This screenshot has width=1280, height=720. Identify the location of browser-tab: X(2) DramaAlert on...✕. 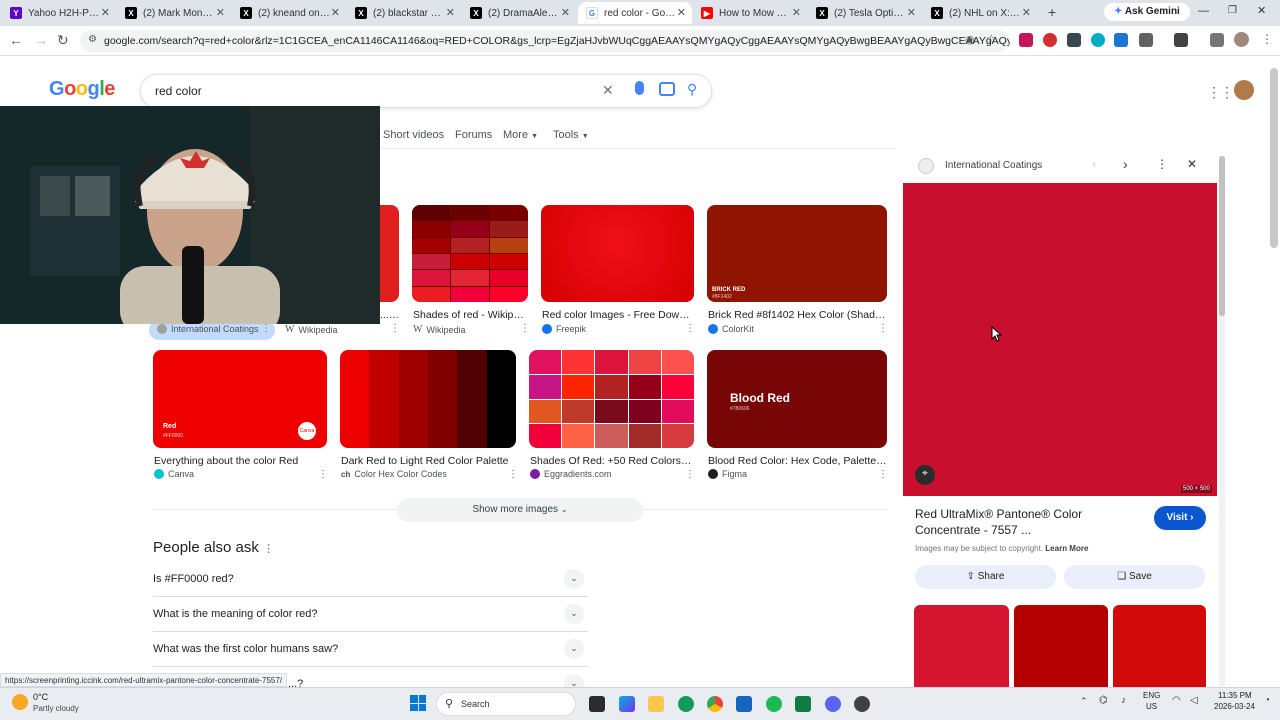
(519, 13).